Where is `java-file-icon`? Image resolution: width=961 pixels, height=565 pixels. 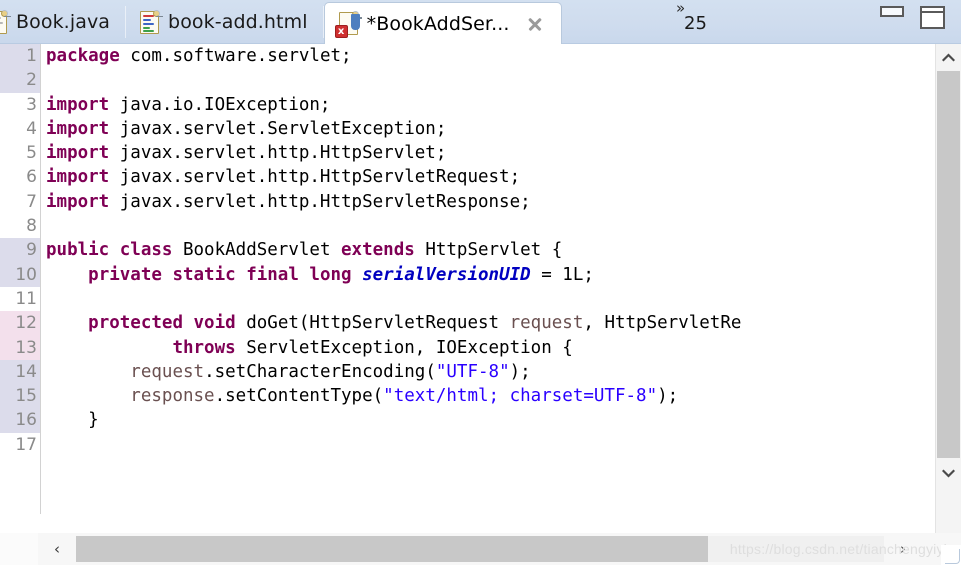 java-file-icon is located at coordinates (5, 21).